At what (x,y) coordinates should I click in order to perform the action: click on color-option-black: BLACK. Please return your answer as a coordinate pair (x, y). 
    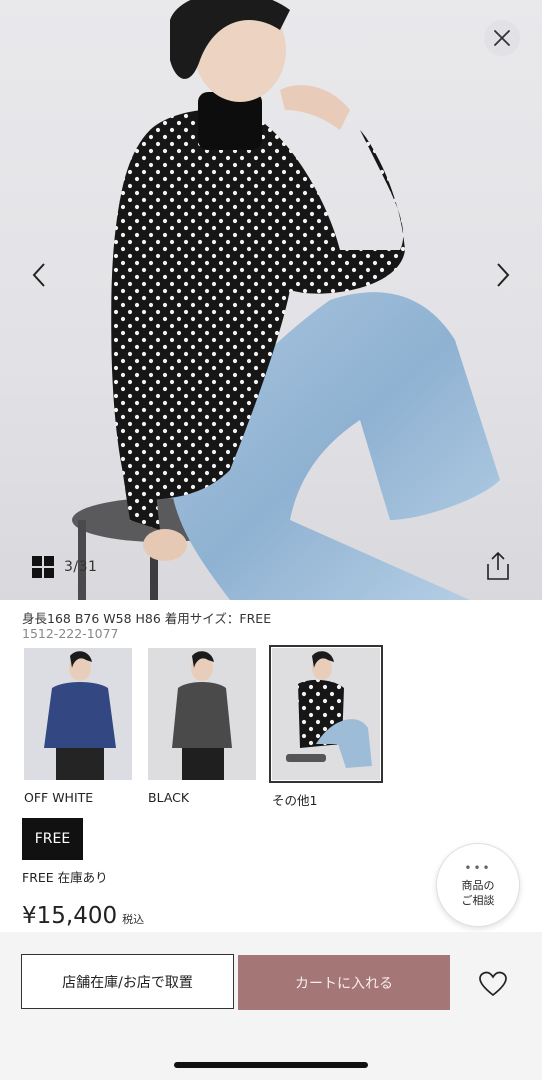
    Looking at the image, I should click on (204, 726).